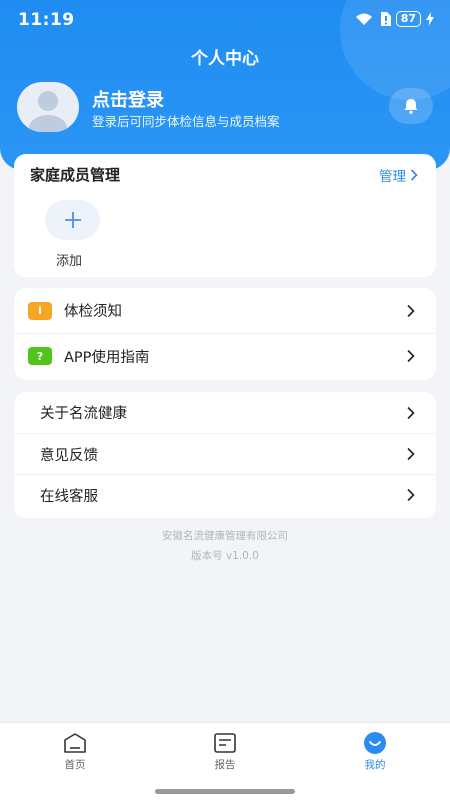 This screenshot has height=800, width=450. I want to click on menu-item-checkup-notice: i 体检须知, so click(225, 310).